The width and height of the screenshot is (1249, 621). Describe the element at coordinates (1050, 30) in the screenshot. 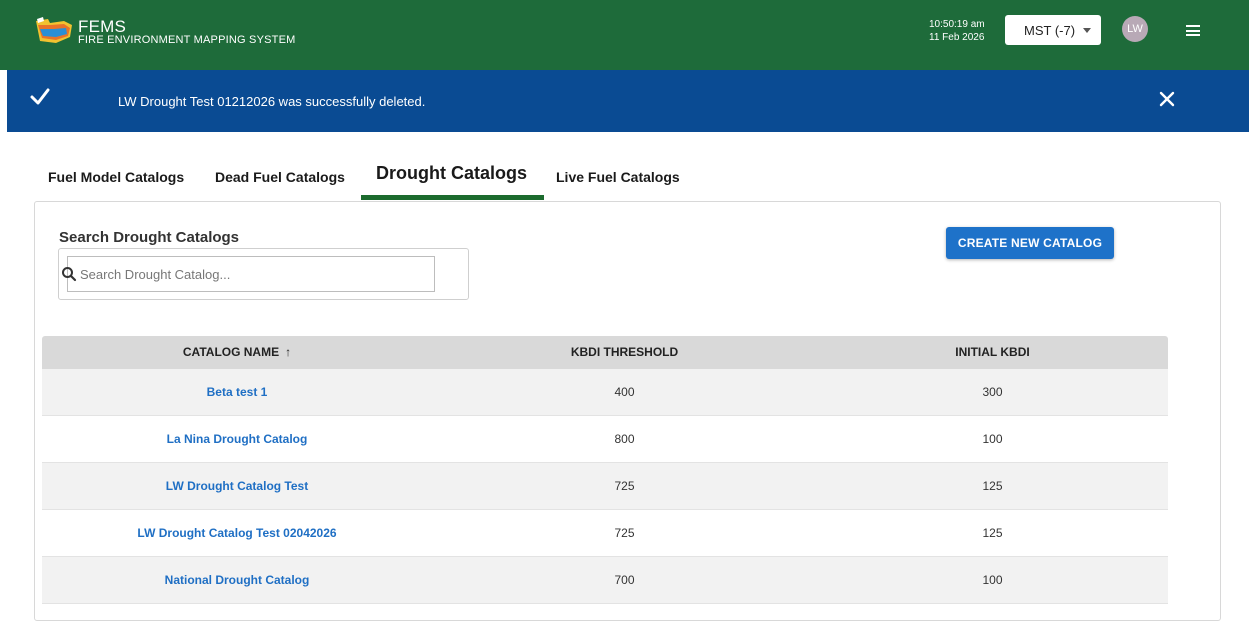

I see `timezone-value: MST (-7)` at that location.